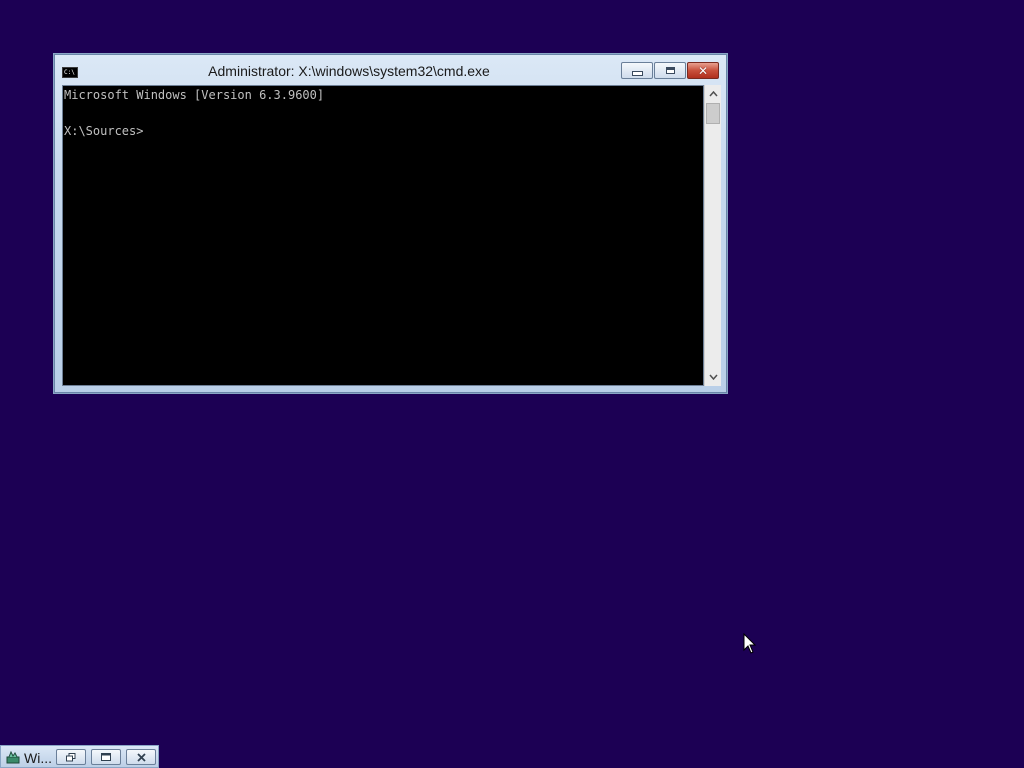 Image resolution: width=1024 pixels, height=768 pixels. I want to click on close-icon: ✕, so click(703, 70).